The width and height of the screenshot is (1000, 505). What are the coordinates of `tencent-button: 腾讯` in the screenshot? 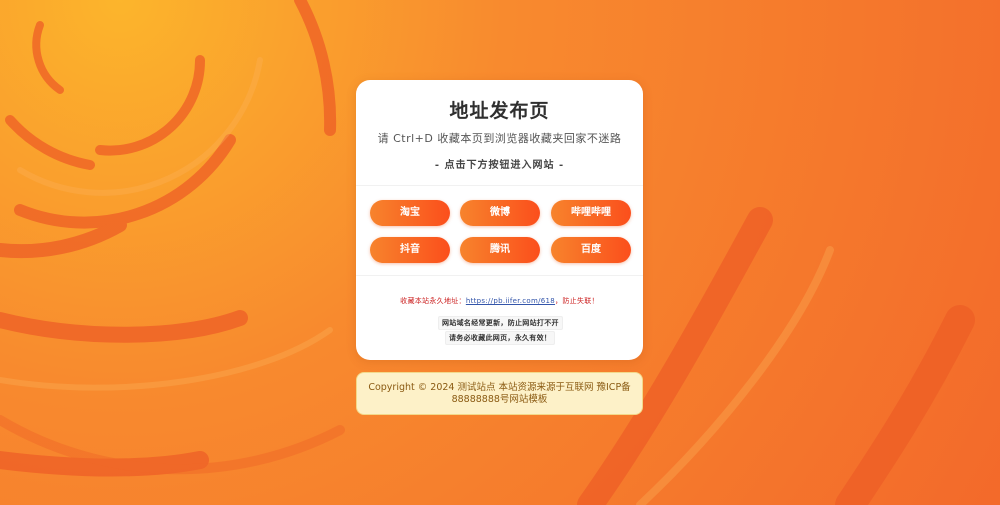 It's located at (500, 250).